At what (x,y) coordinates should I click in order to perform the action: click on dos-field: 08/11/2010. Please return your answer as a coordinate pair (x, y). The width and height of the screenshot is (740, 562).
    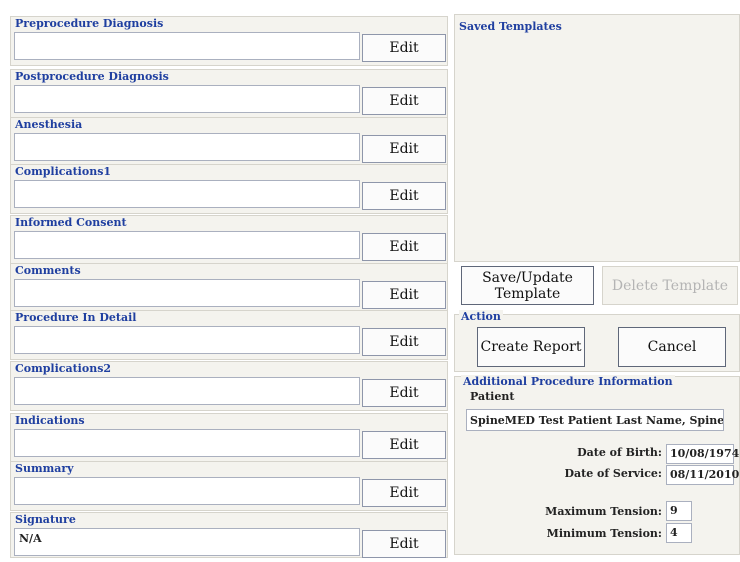
    Looking at the image, I should click on (702, 475).